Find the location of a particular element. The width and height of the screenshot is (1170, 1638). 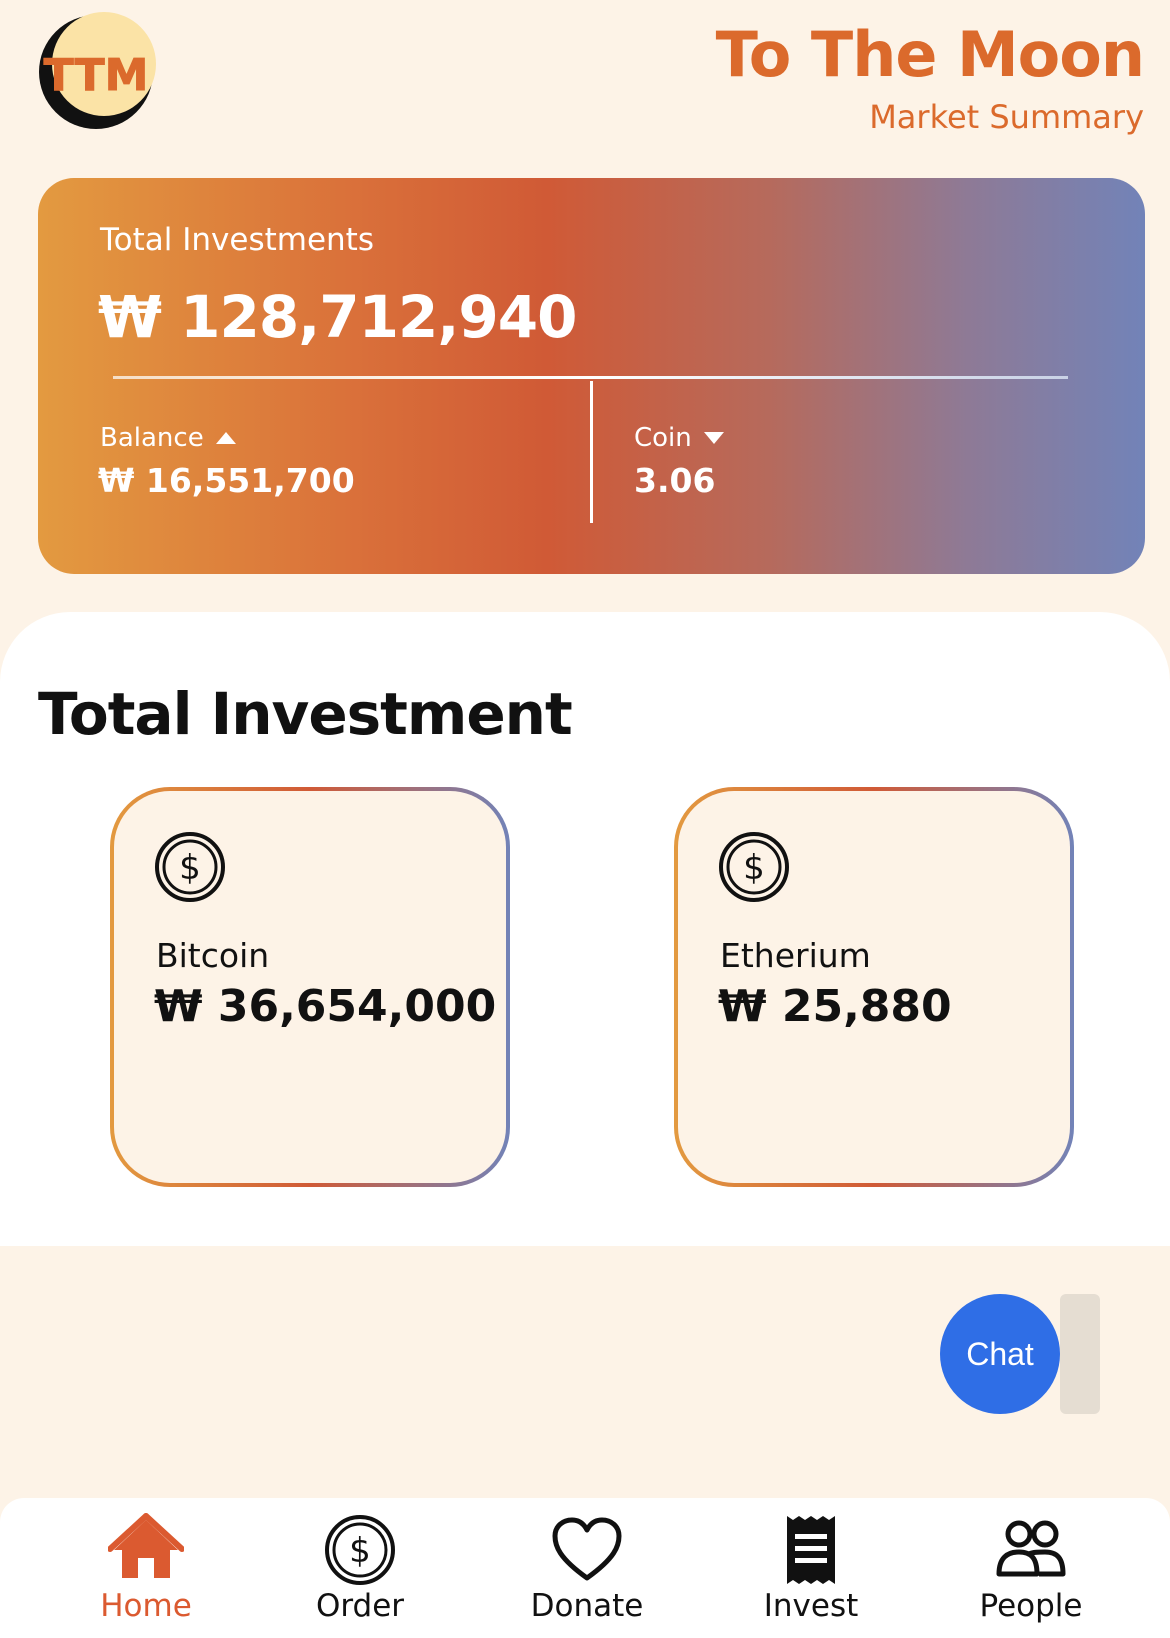

nav-item-invest: Invest is located at coordinates (811, 1572).